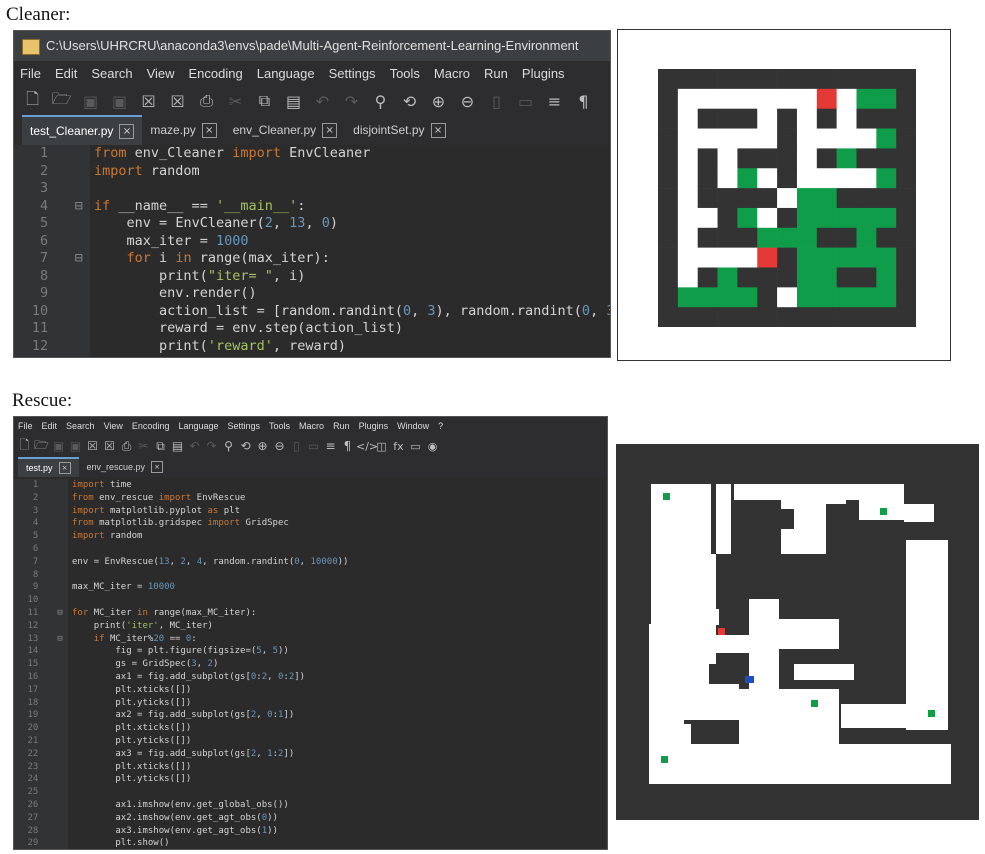 This screenshot has height=854, width=985. Describe the element at coordinates (80, 426) in the screenshot. I see `menu-item-search: Search` at that location.